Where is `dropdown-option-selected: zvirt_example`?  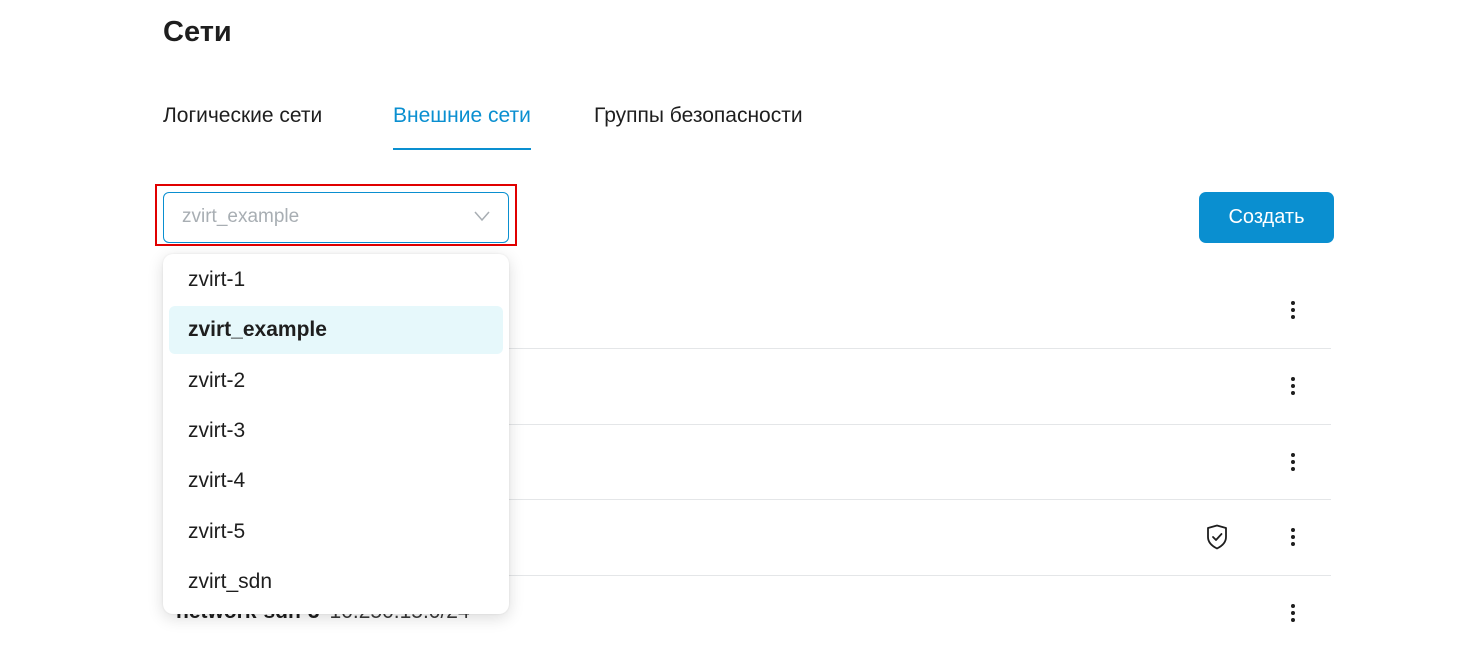 dropdown-option-selected: zvirt_example is located at coordinates (336, 330).